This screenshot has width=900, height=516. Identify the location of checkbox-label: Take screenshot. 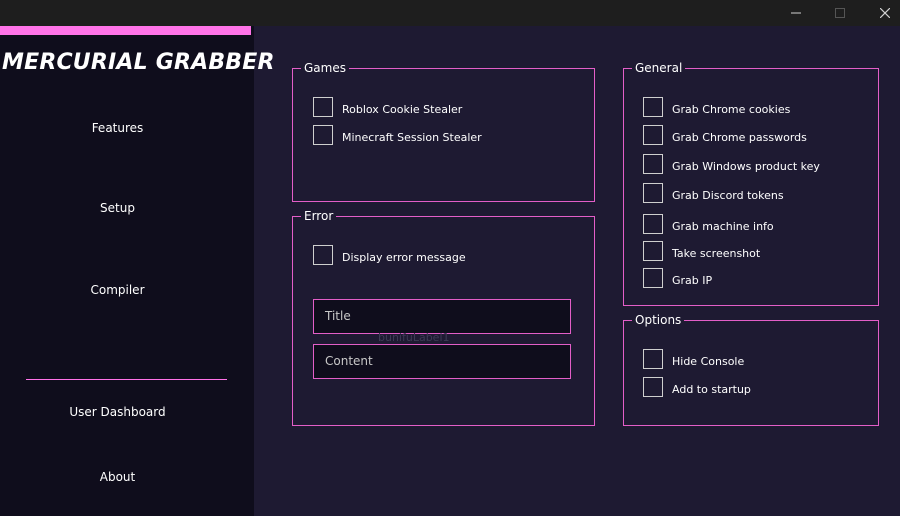
(716, 253).